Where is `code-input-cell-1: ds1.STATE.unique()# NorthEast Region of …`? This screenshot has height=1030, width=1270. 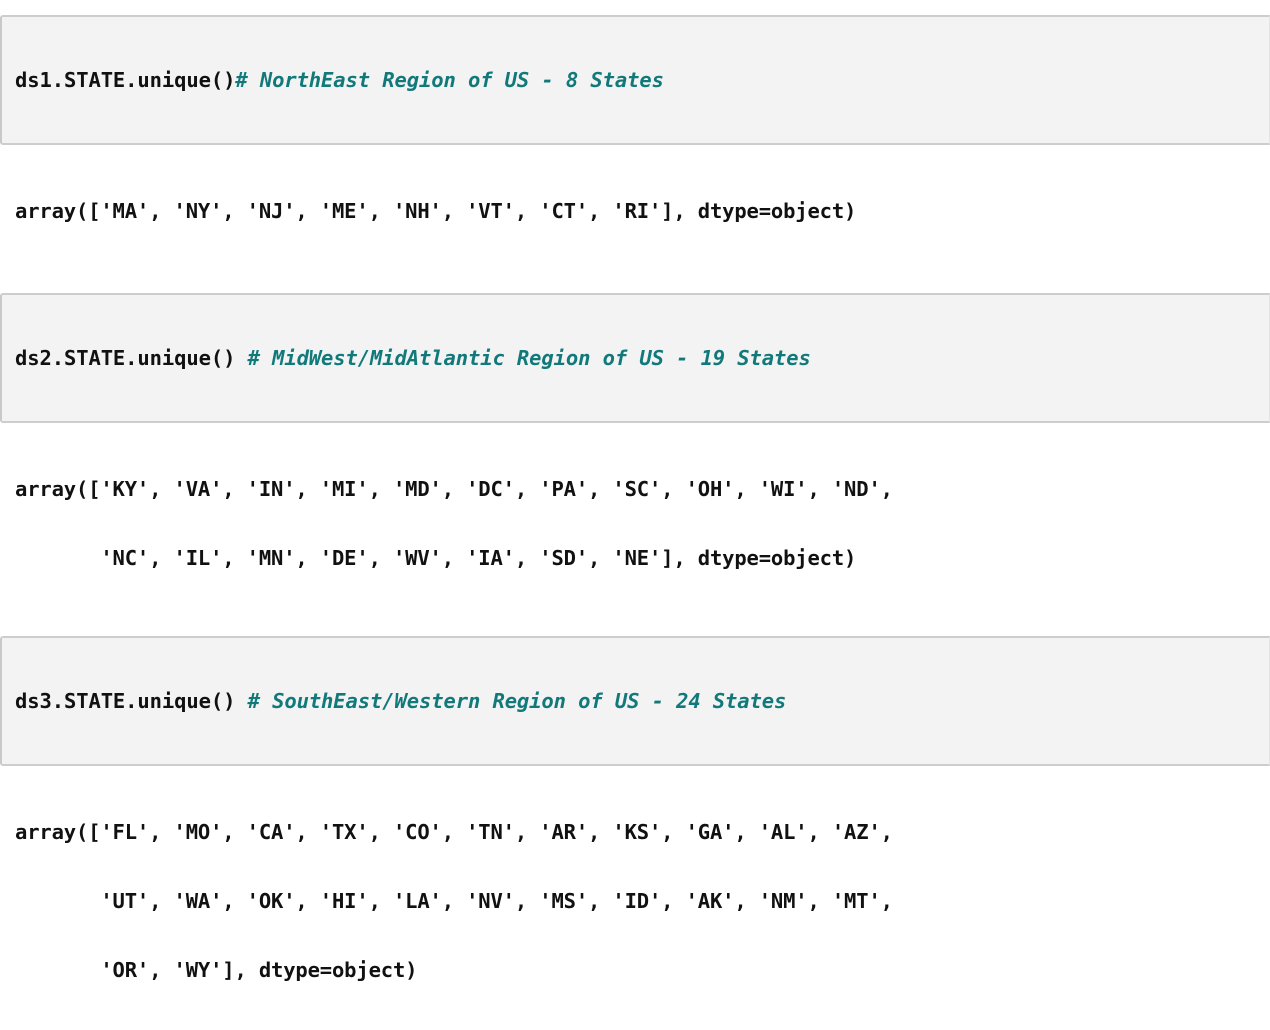
code-input-cell-1: ds1.STATE.unique()# NorthEast Region of … is located at coordinates (635, 80).